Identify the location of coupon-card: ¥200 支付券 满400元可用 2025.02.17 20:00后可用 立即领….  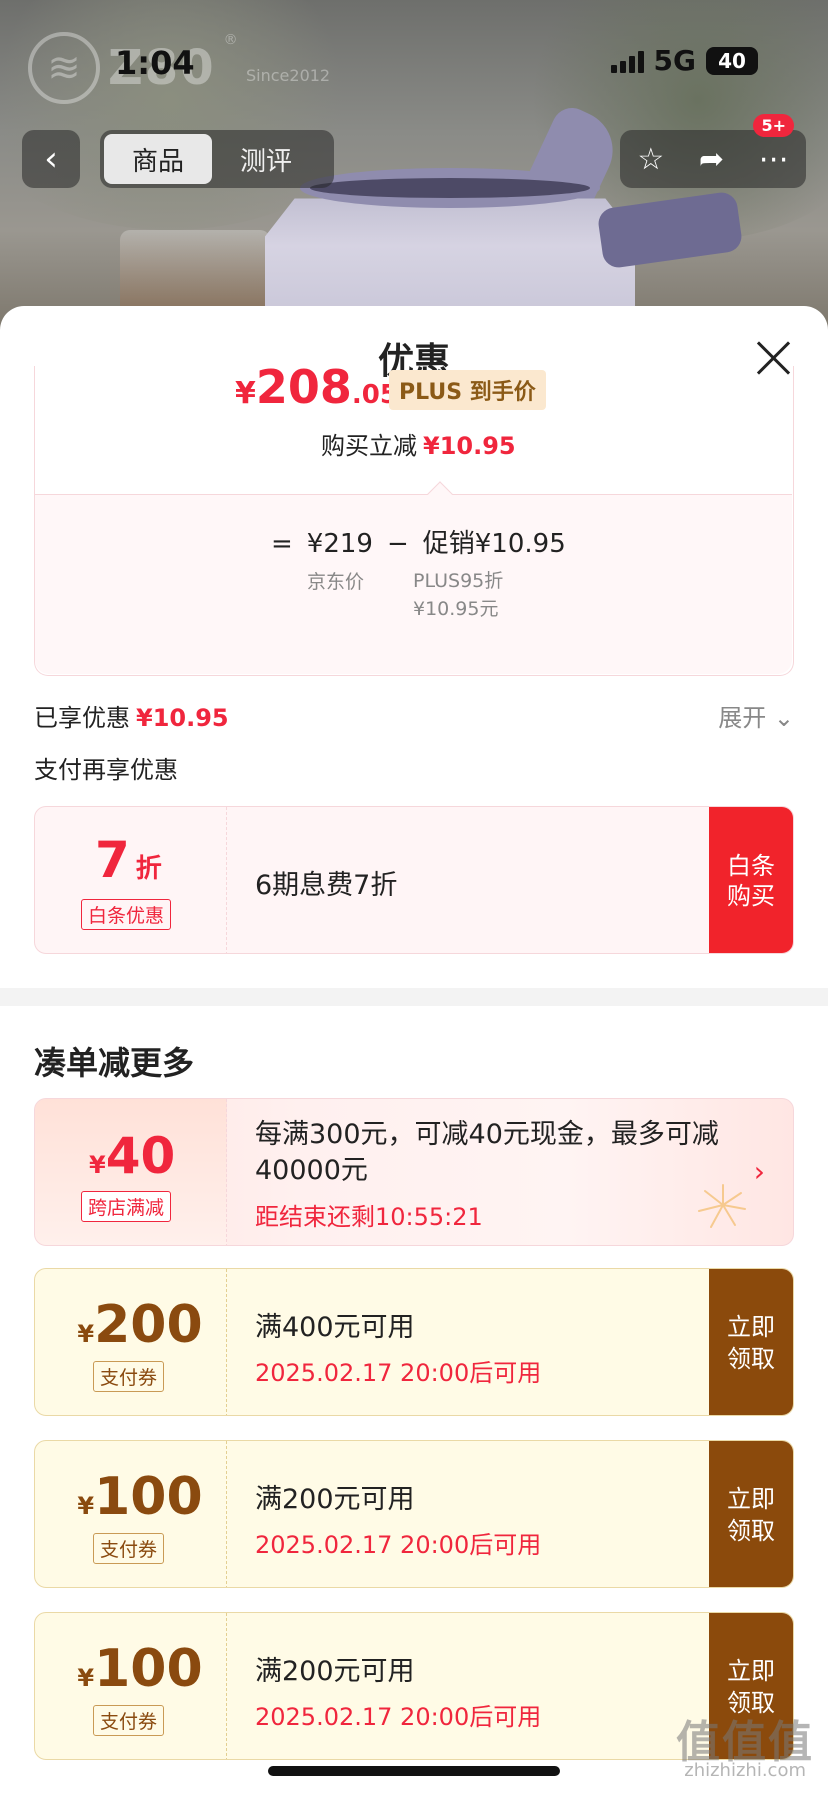
(414, 1342).